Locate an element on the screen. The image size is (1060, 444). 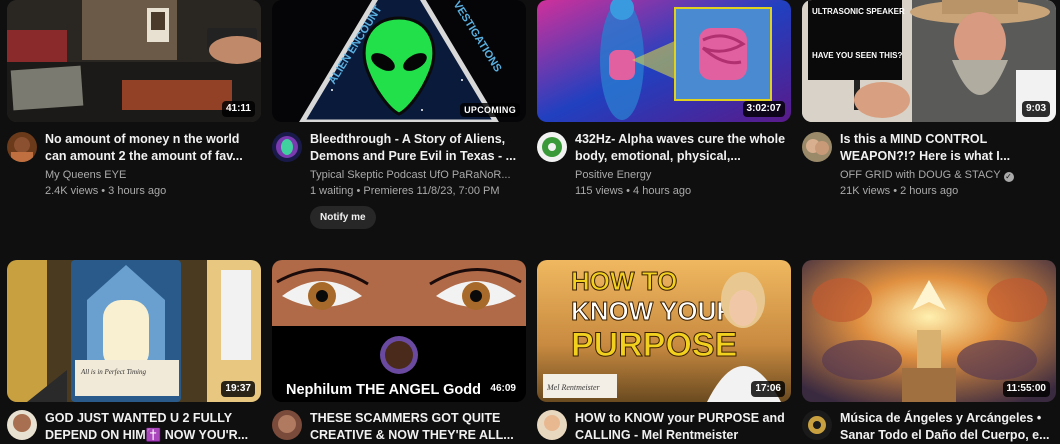
video-duration: 3:02:07 is located at coordinates (763, 109).